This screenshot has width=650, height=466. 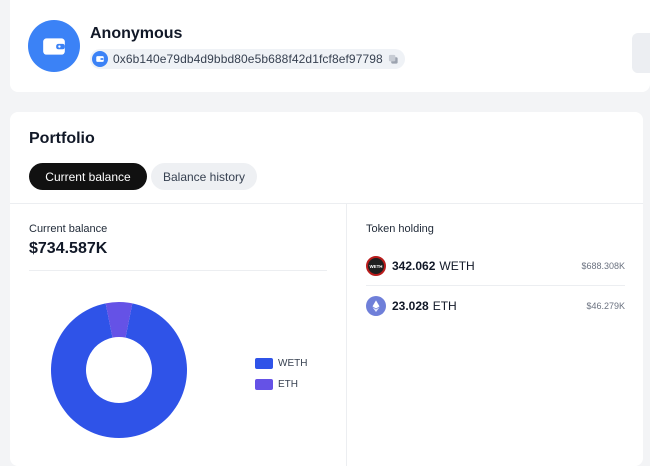 What do you see at coordinates (326, 203) in the screenshot?
I see `section-divider` at bounding box center [326, 203].